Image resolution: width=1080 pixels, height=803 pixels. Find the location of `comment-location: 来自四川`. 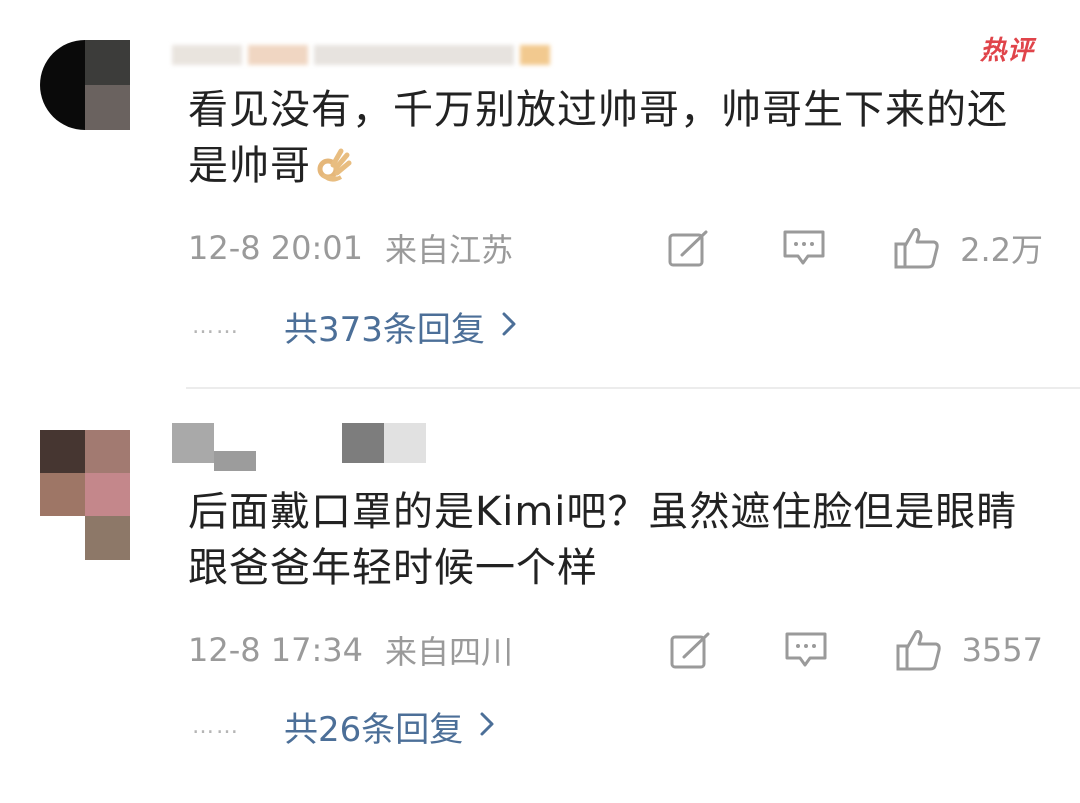

comment-location: 来自四川 is located at coordinates (449, 652).